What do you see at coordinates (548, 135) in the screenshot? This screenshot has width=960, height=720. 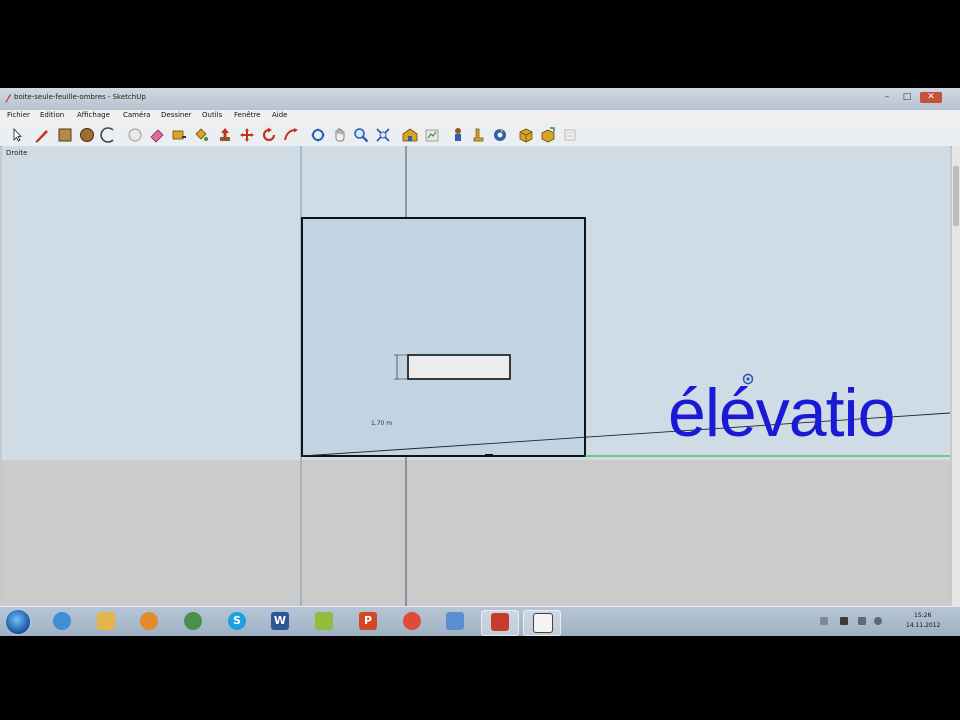 I see `extension-icon` at bounding box center [548, 135].